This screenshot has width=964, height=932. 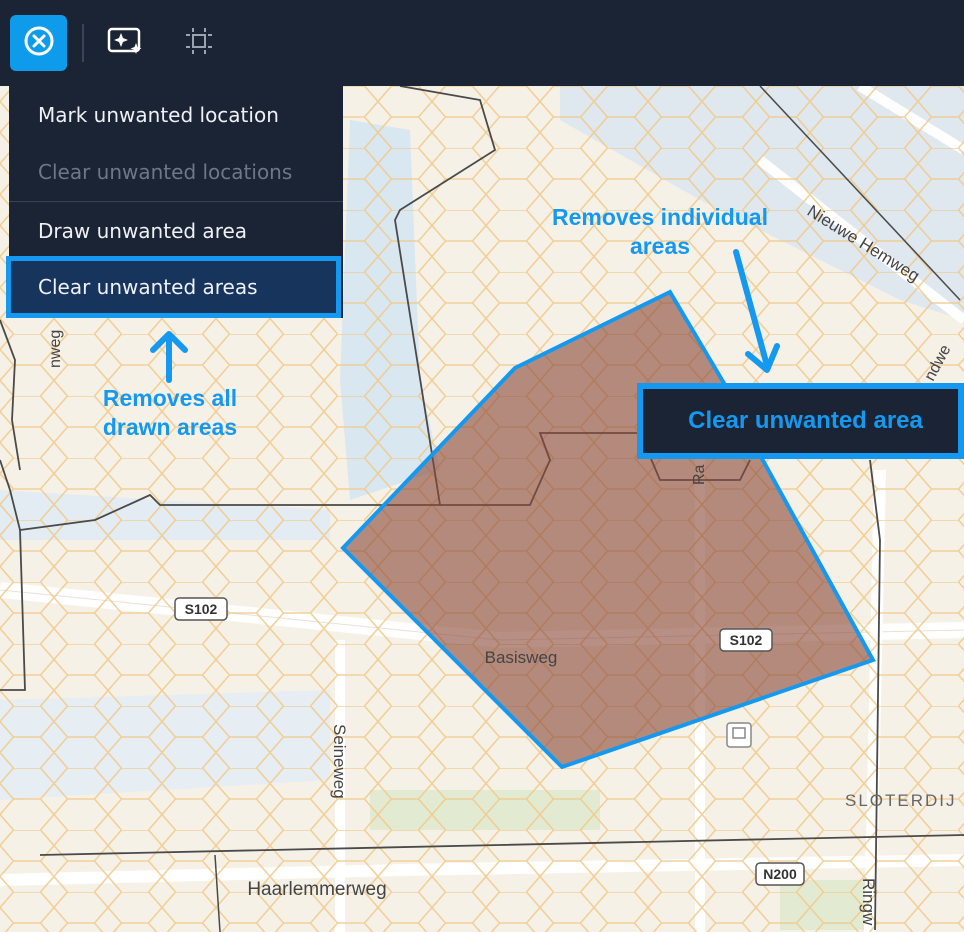 I want to click on ai-suggest-button, so click(x=125, y=43).